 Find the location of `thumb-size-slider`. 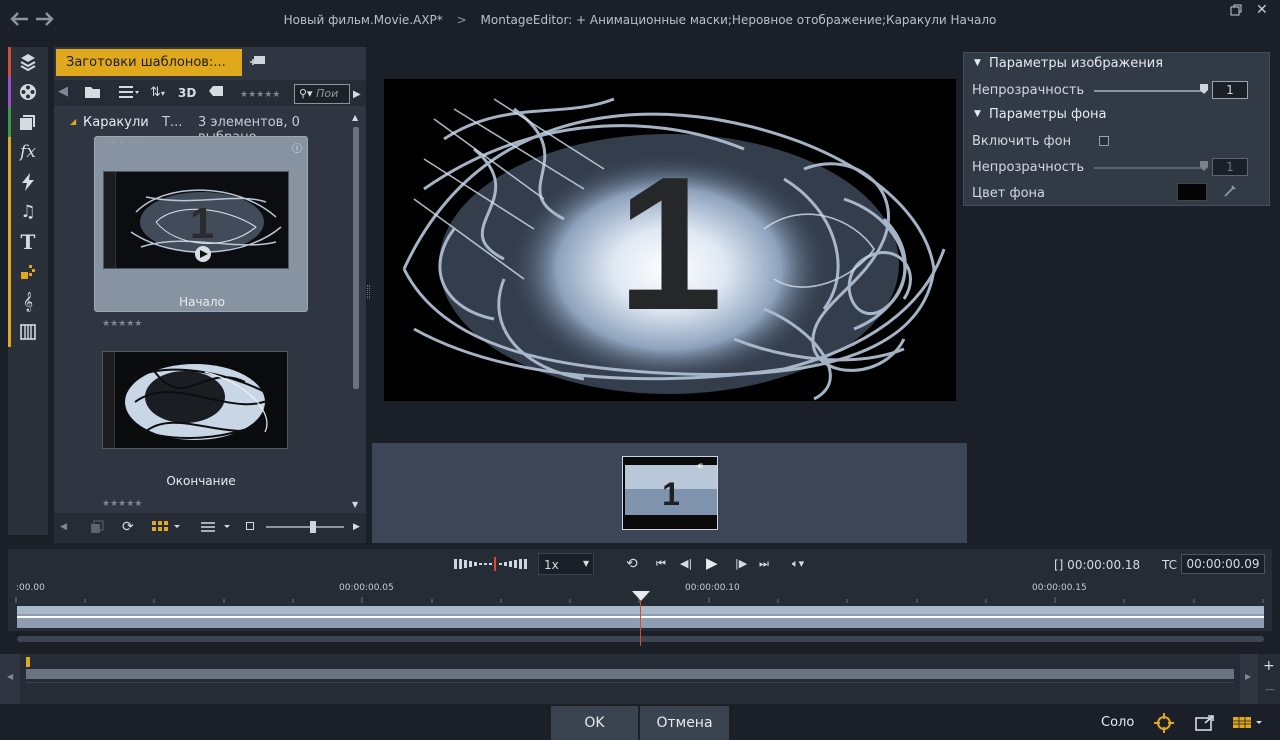

thumb-size-slider is located at coordinates (305, 527).